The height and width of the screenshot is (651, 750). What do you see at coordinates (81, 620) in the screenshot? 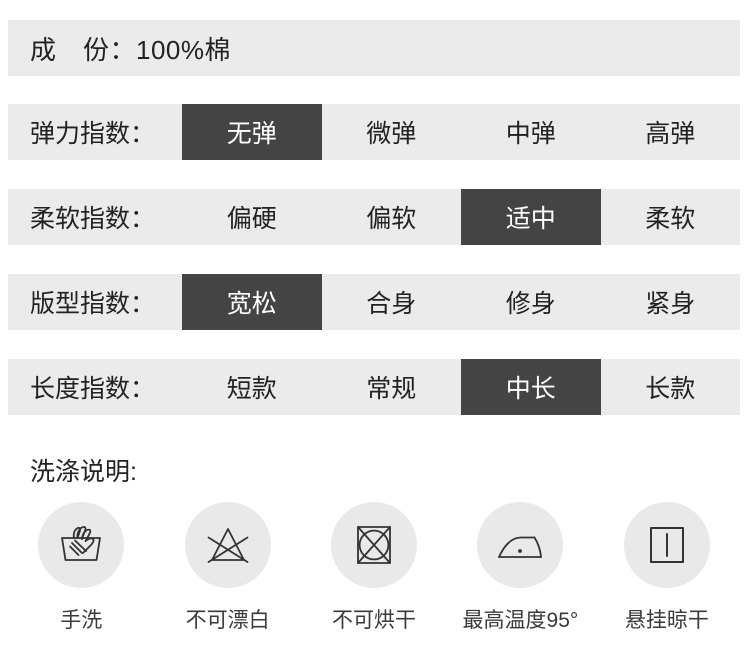
I see `wash-caption-hand-wash: 手洗` at bounding box center [81, 620].